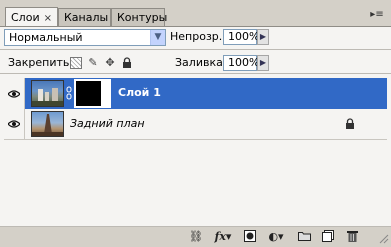 Image resolution: width=391 pixels, height=247 pixels. What do you see at coordinates (377, 15) in the screenshot?
I see `panel-menu-icon: ▸≡` at bounding box center [377, 15].